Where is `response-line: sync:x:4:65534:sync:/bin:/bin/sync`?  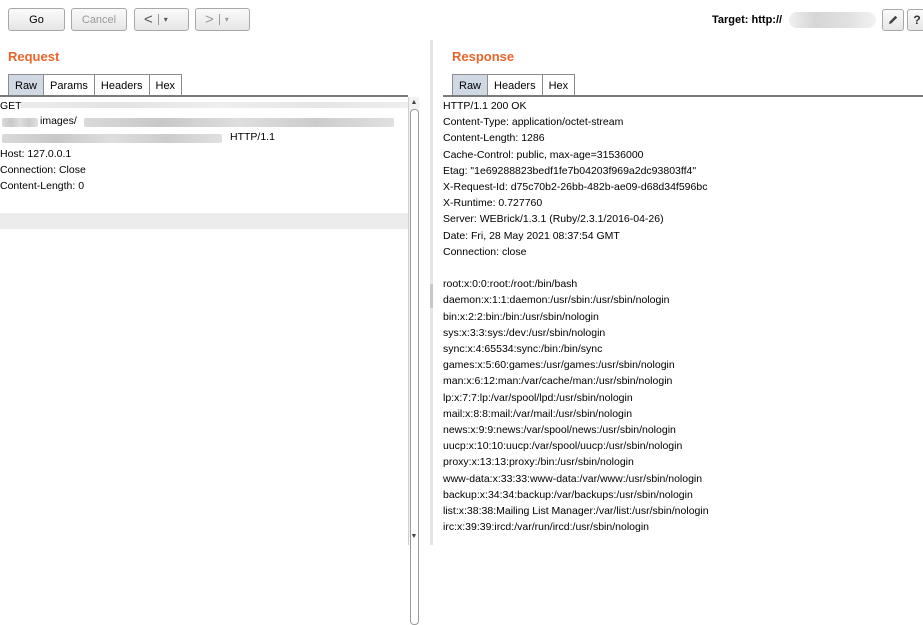
response-line: sync:x:4:65534:sync:/bin:/bin/sync is located at coordinates (523, 349).